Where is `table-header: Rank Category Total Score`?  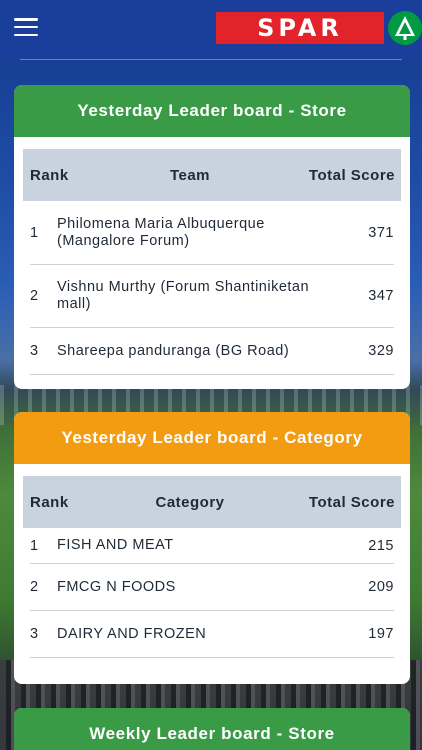 table-header: Rank Category Total Score is located at coordinates (212, 502).